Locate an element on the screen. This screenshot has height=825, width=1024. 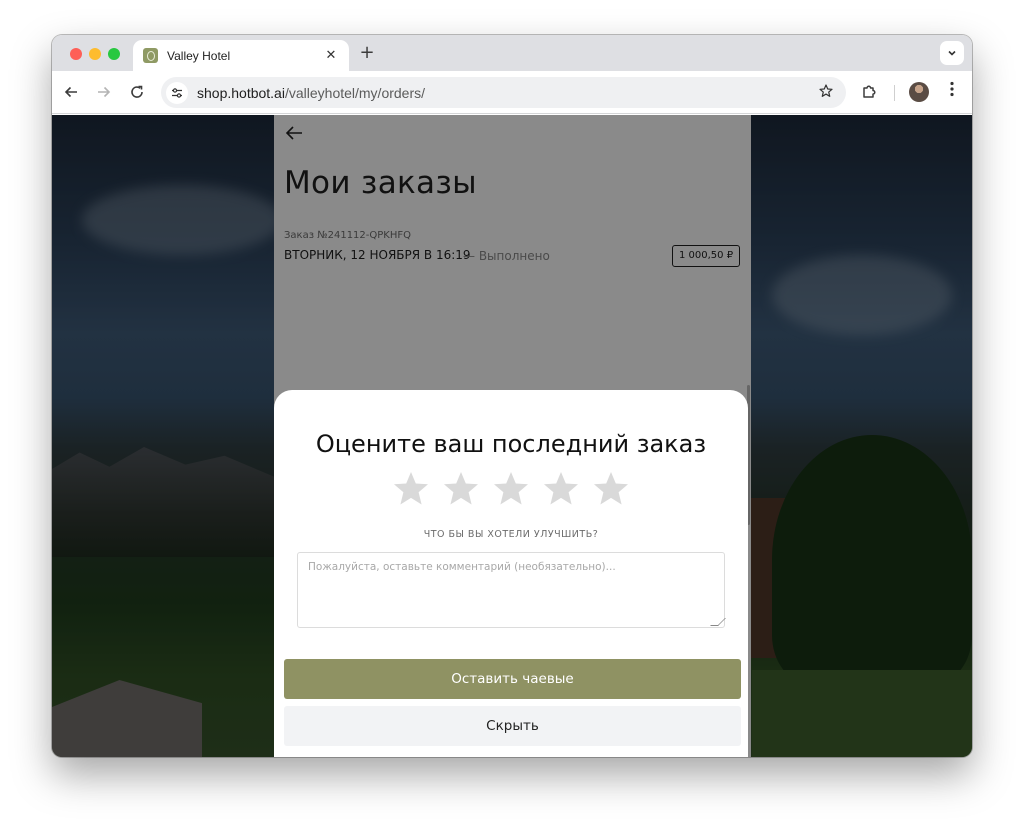
arrow-right-icon is located at coordinates (104, 92).